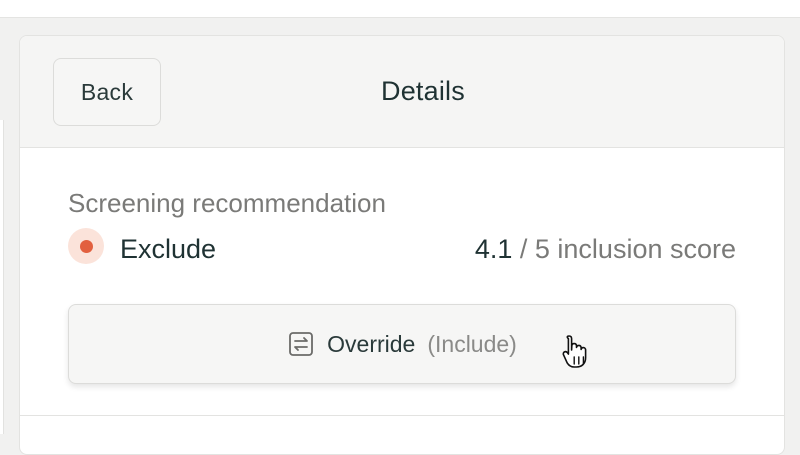 This screenshot has height=455, width=800. I want to click on override-label: Override, so click(371, 343).